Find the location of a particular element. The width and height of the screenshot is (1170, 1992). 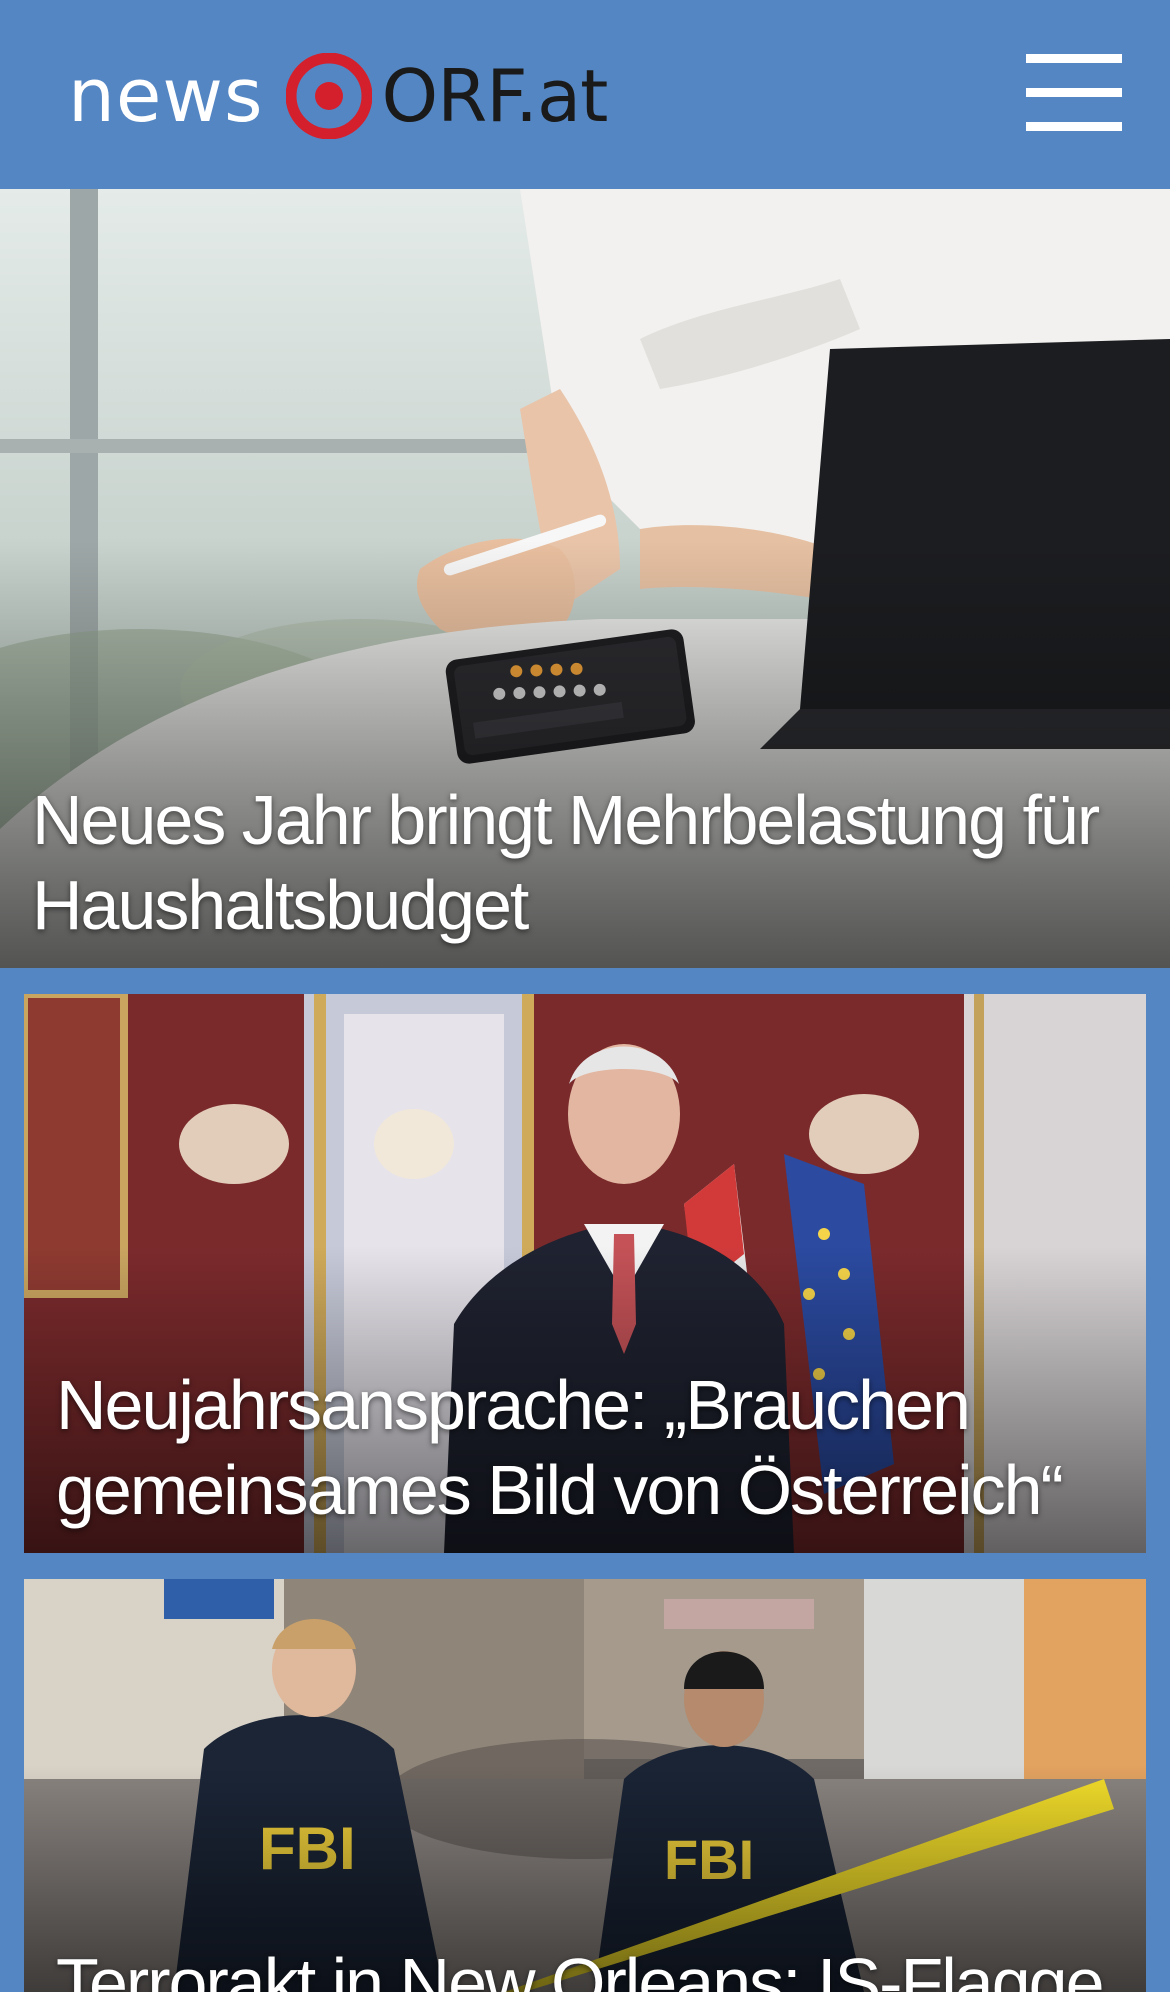

app-header: news ORF.at is located at coordinates (585, 94).